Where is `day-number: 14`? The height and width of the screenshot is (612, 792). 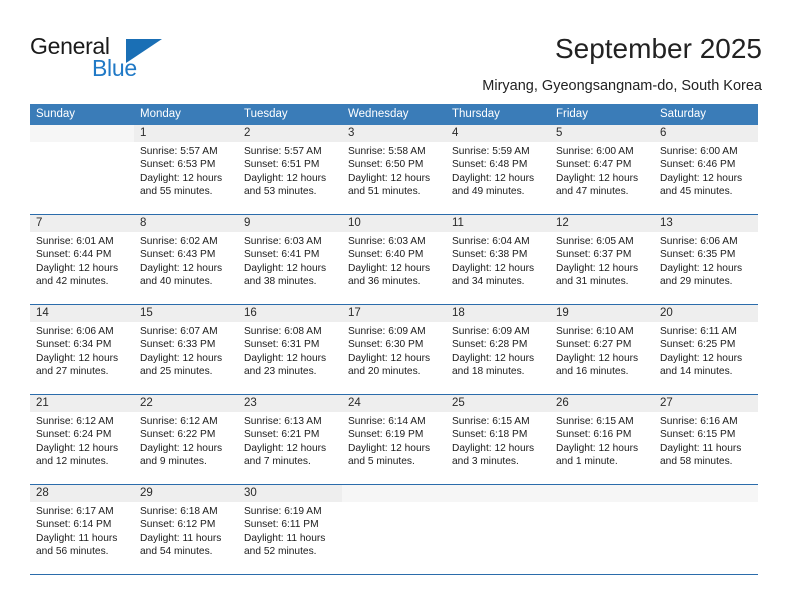
day-number: 14 is located at coordinates (82, 313).